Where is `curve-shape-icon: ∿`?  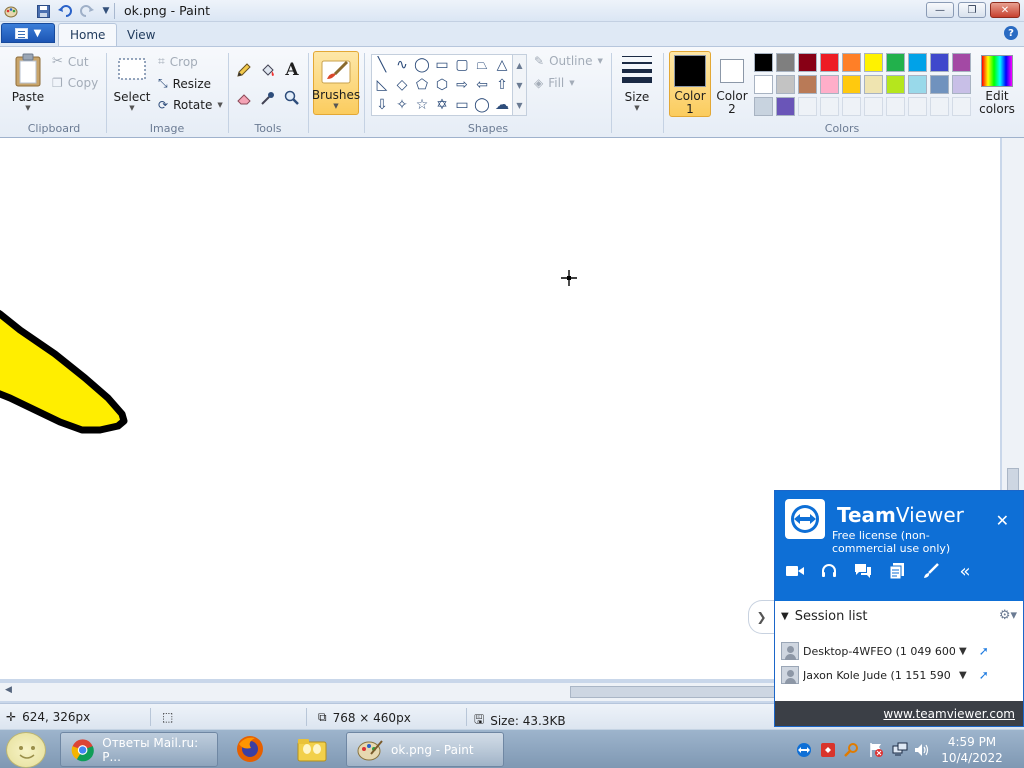
curve-shape-icon: ∿ is located at coordinates (402, 65).